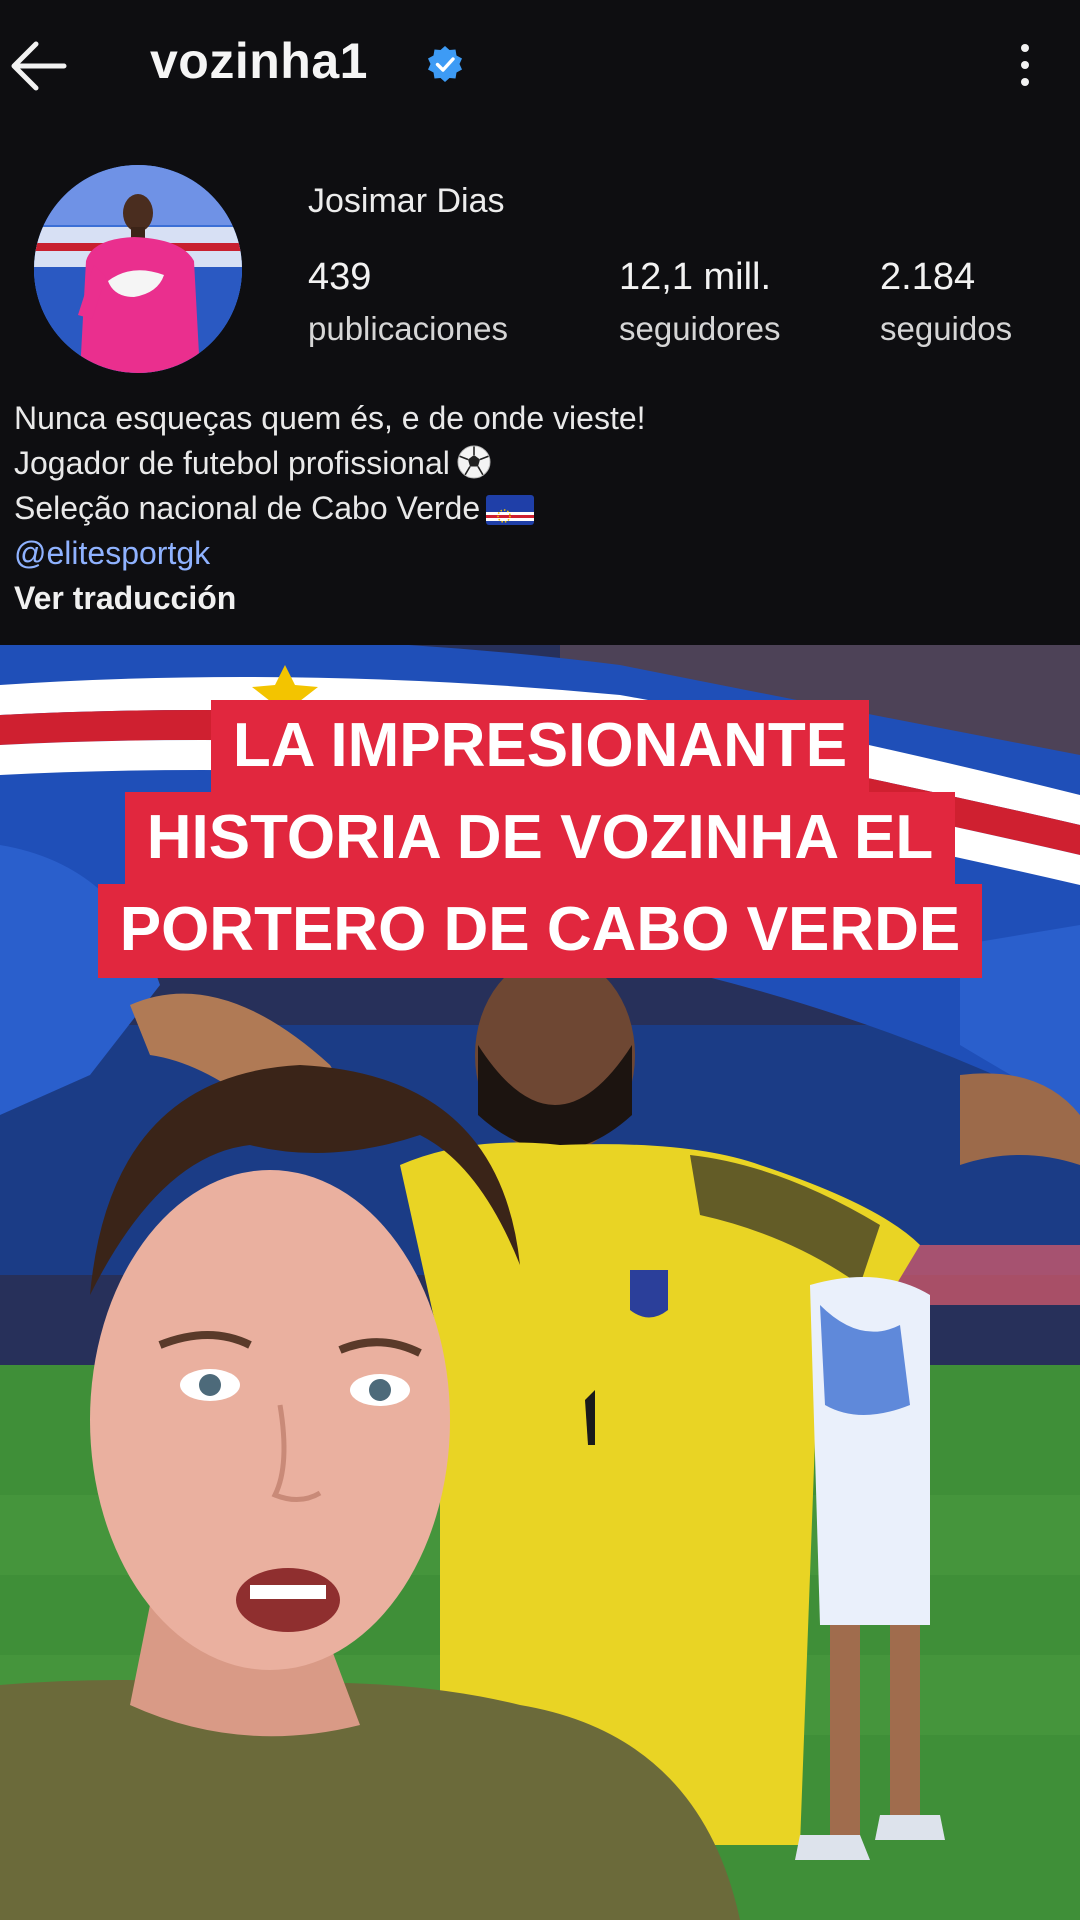 The width and height of the screenshot is (1080, 1920). I want to click on profile-display-name: Josimar Dias, so click(406, 201).